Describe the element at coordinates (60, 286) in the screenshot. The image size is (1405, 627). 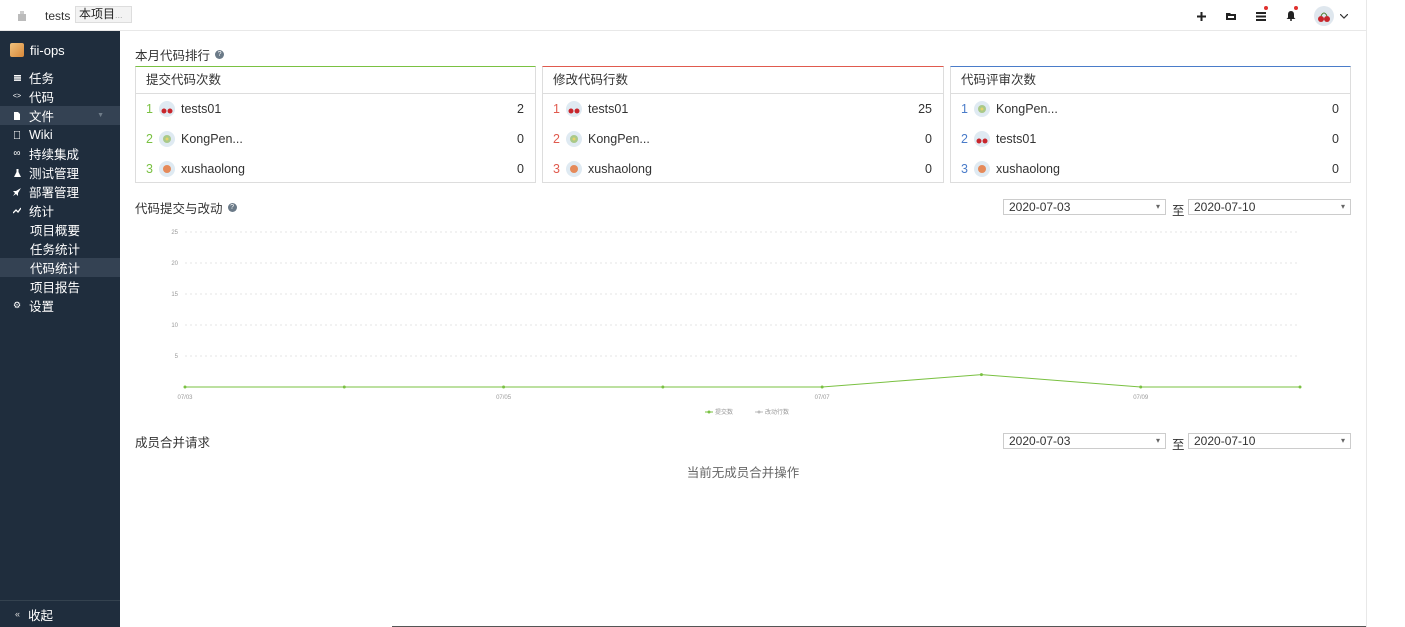
I see `sidebar-subitem-report: 项目报告` at that location.